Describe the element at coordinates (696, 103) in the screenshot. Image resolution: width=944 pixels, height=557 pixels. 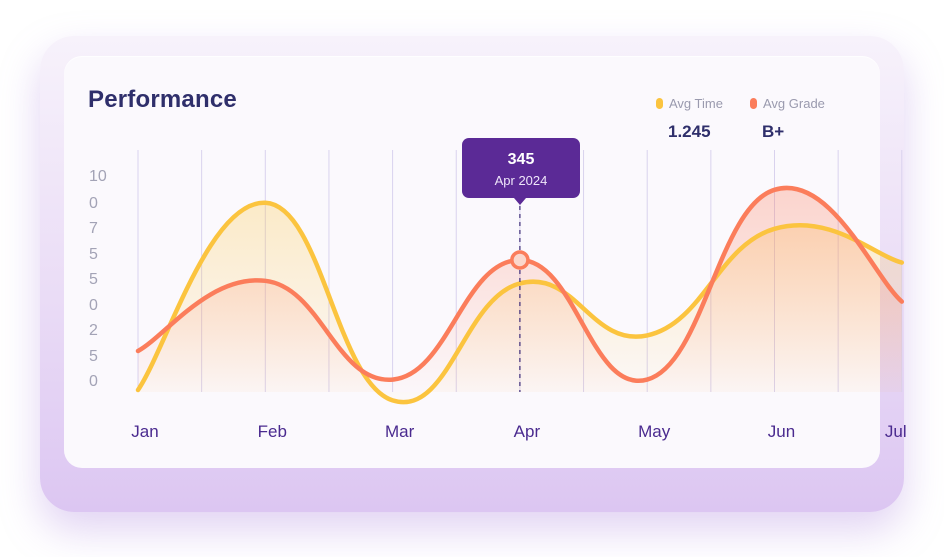
I see `legend-avg-time-label: Avg Time` at that location.